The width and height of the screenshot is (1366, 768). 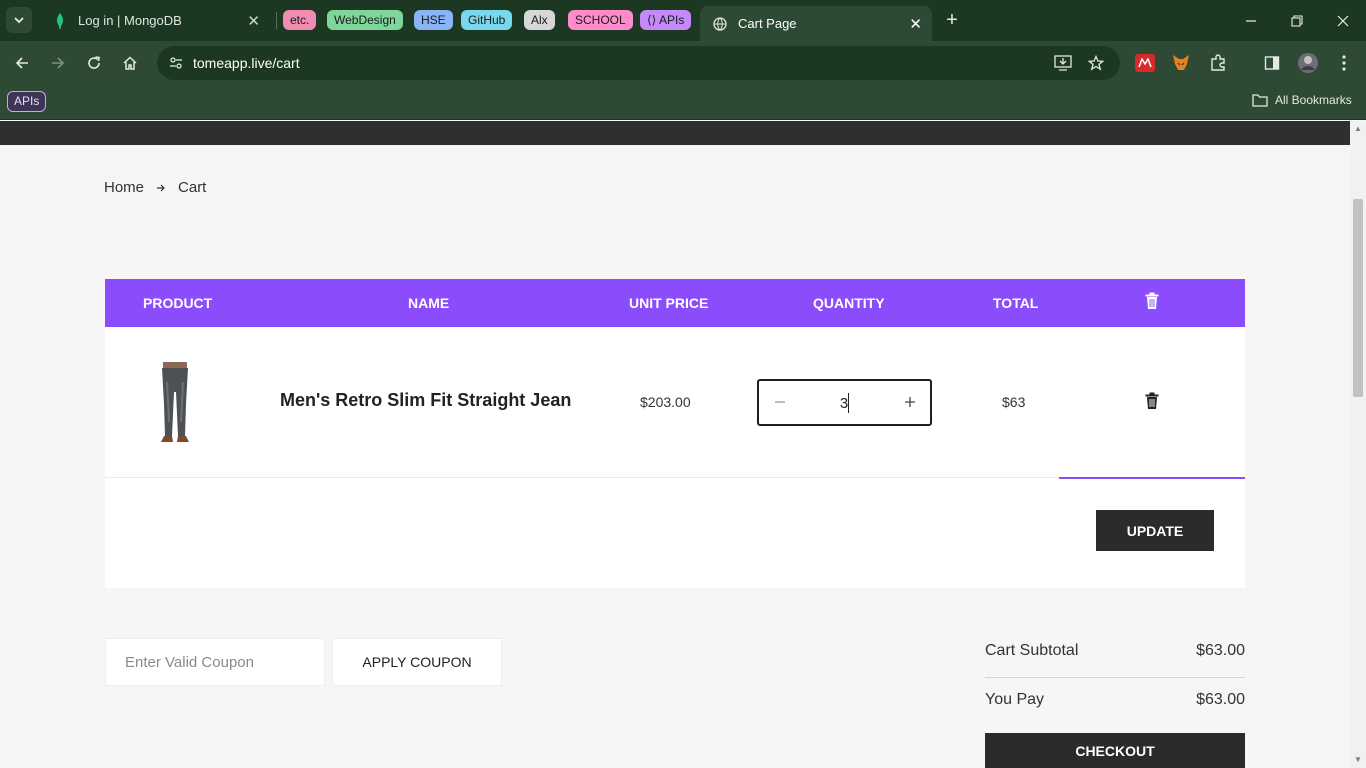 What do you see at coordinates (425, 400) in the screenshot?
I see `product-name: Men's Retro Slim Fit Straight Jean` at bounding box center [425, 400].